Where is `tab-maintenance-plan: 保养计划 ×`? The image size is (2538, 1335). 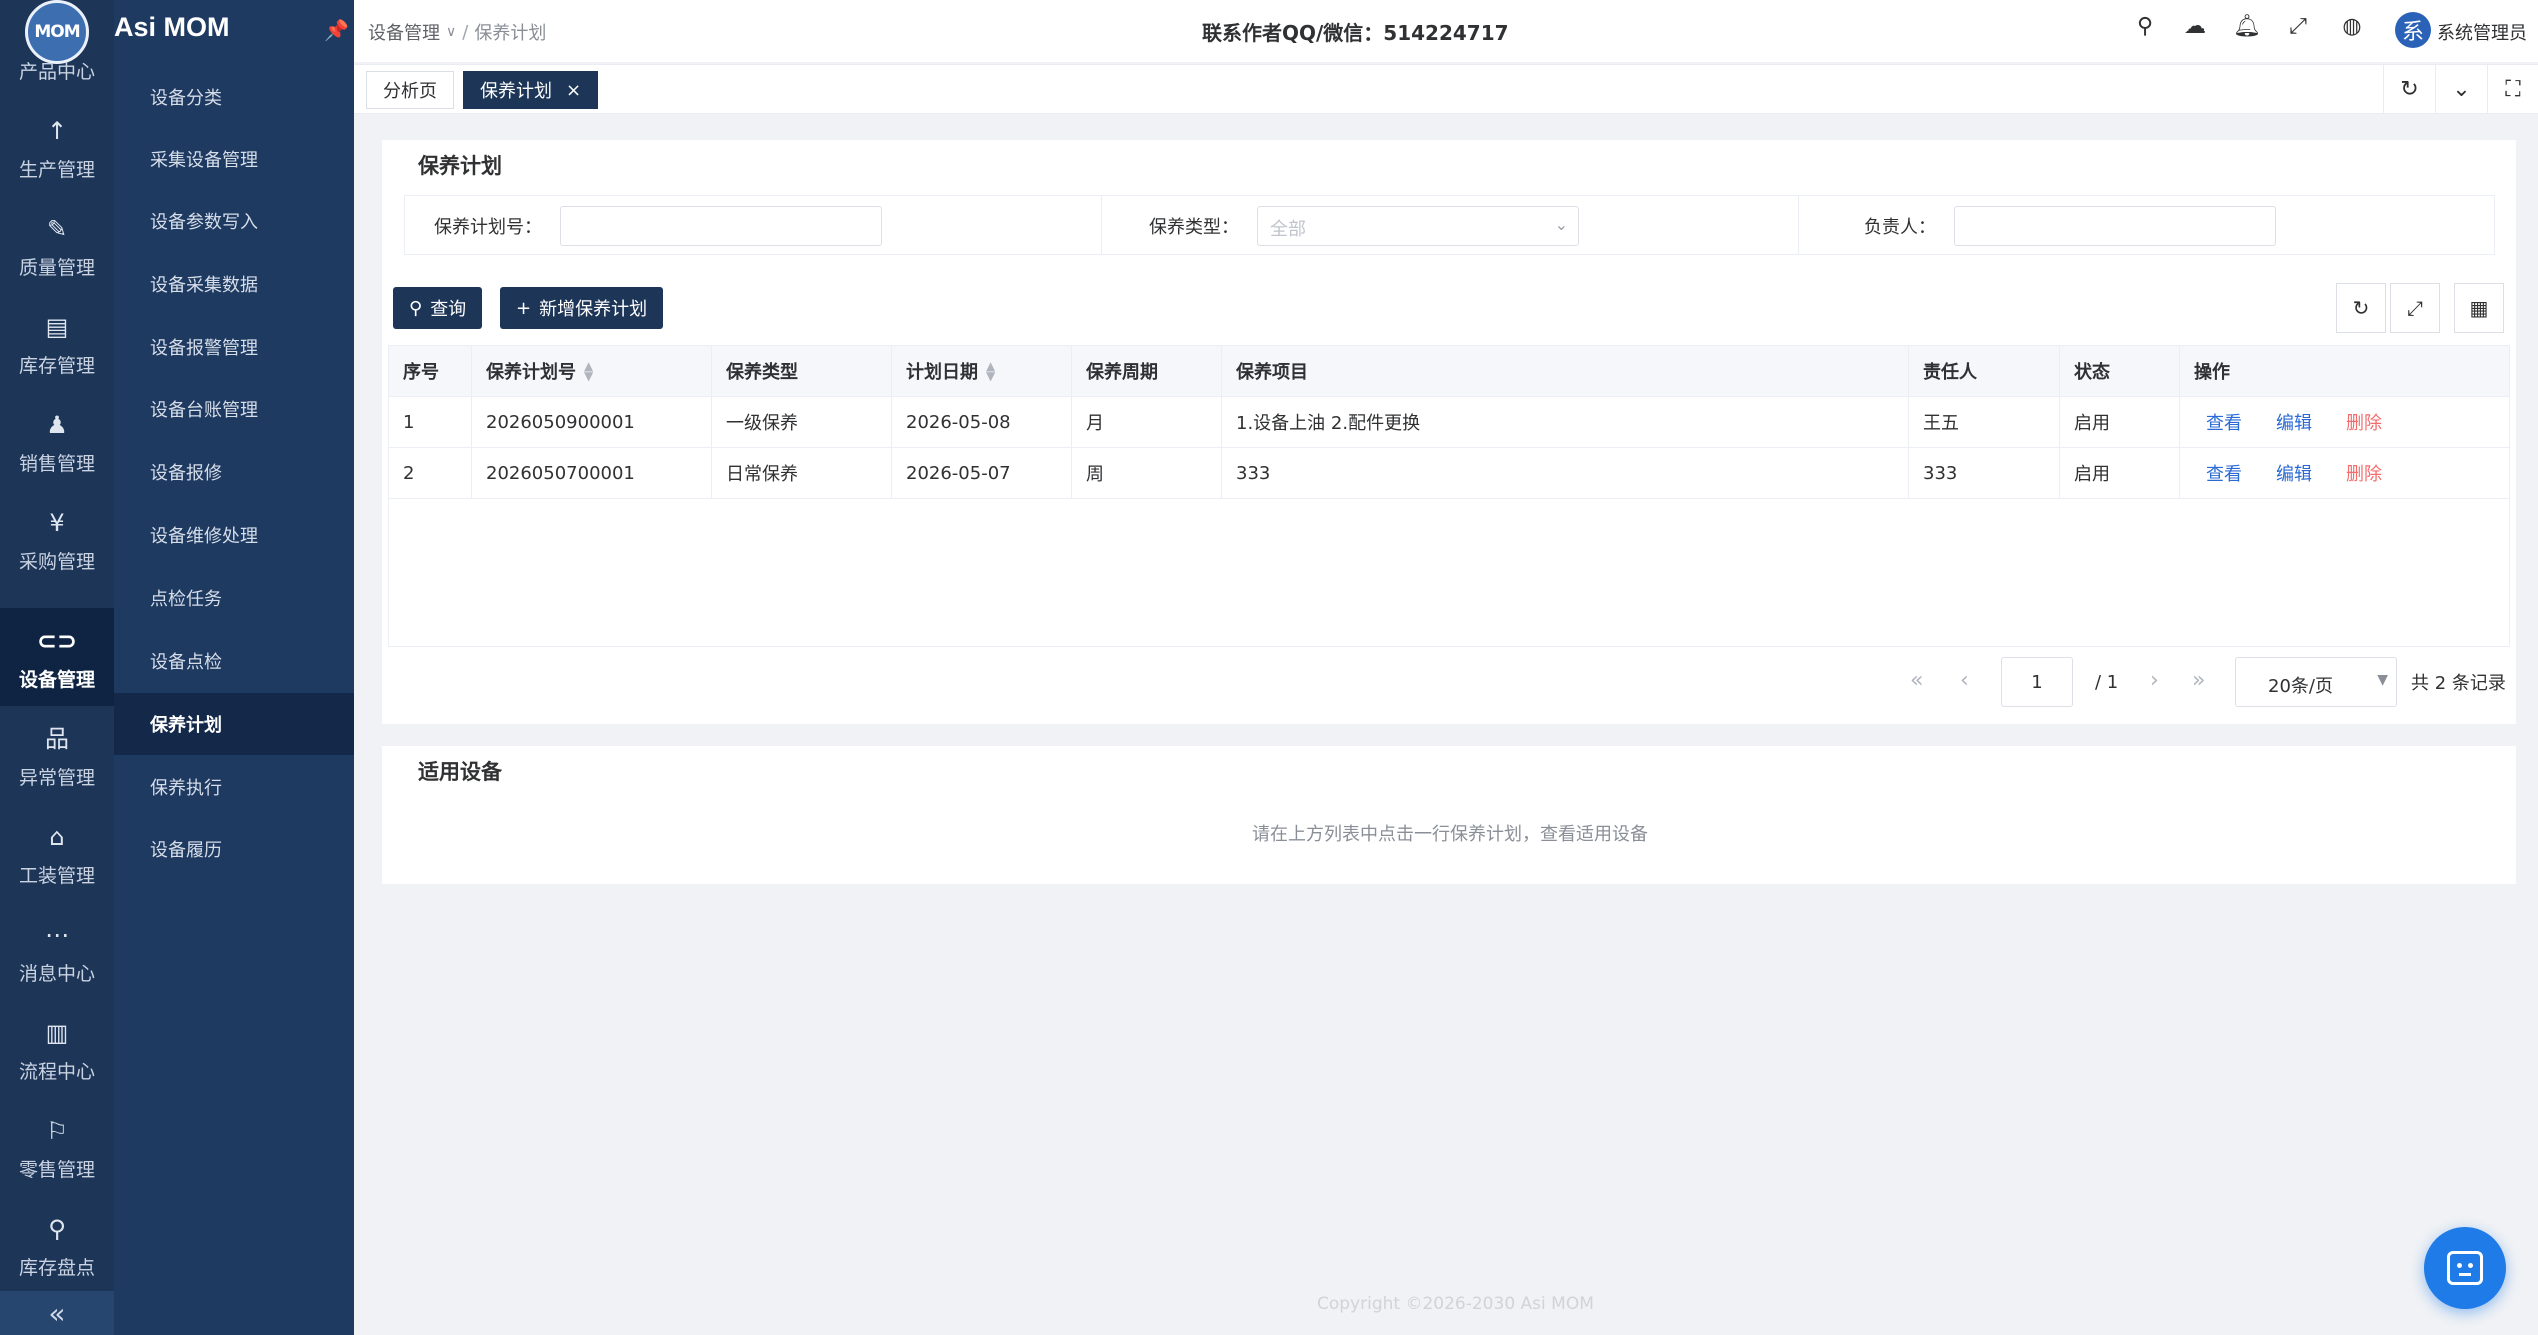 tab-maintenance-plan: 保养计划 × is located at coordinates (531, 90).